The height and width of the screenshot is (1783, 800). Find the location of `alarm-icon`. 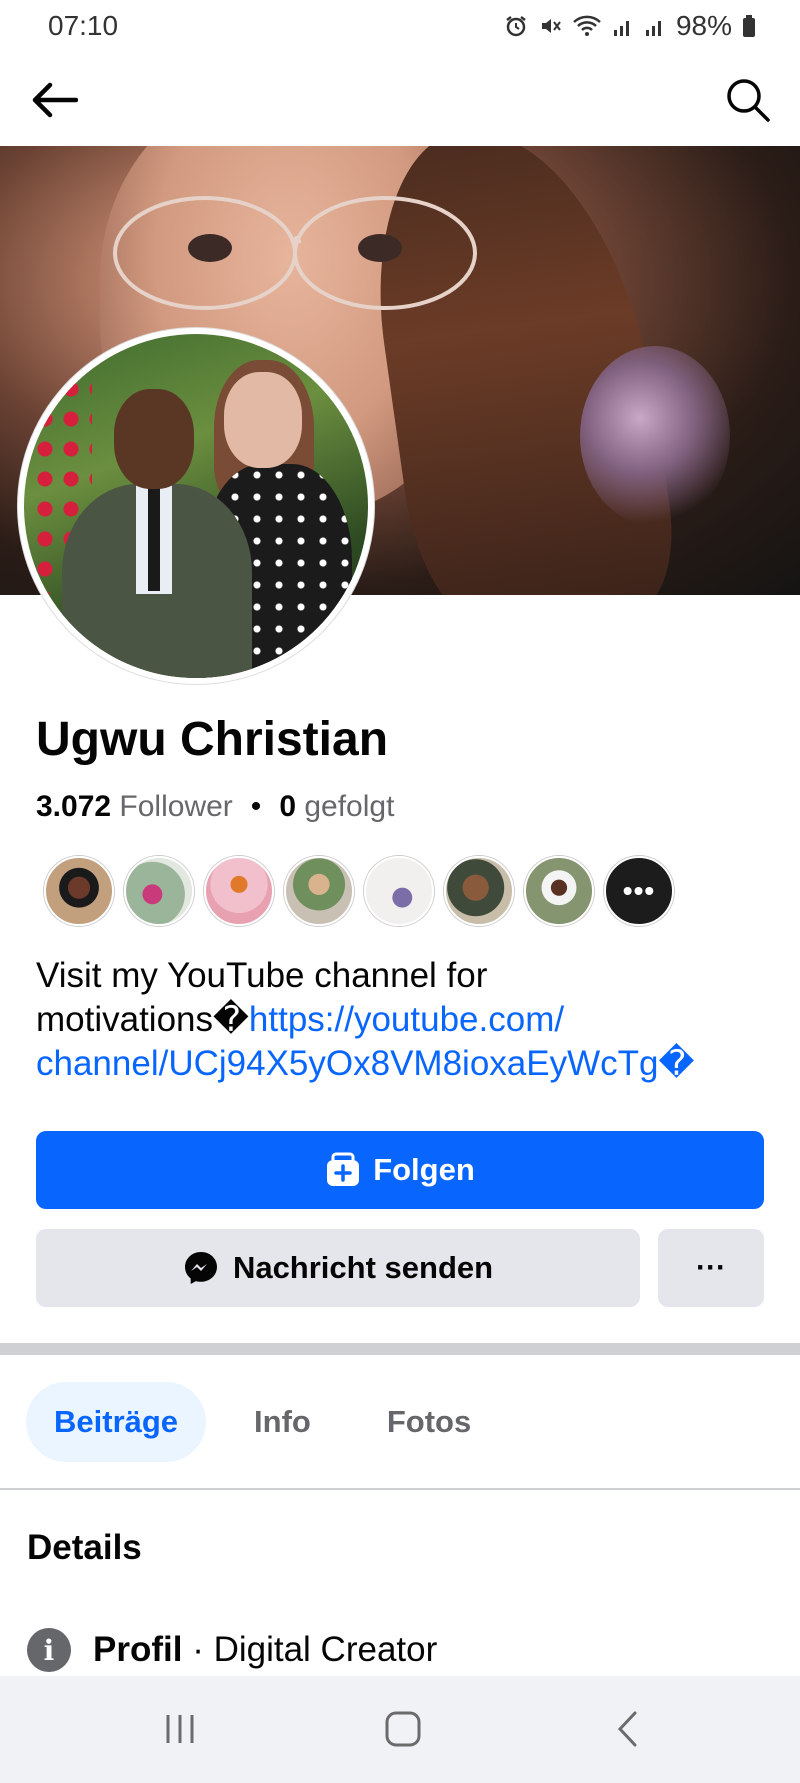

alarm-icon is located at coordinates (516, 26).